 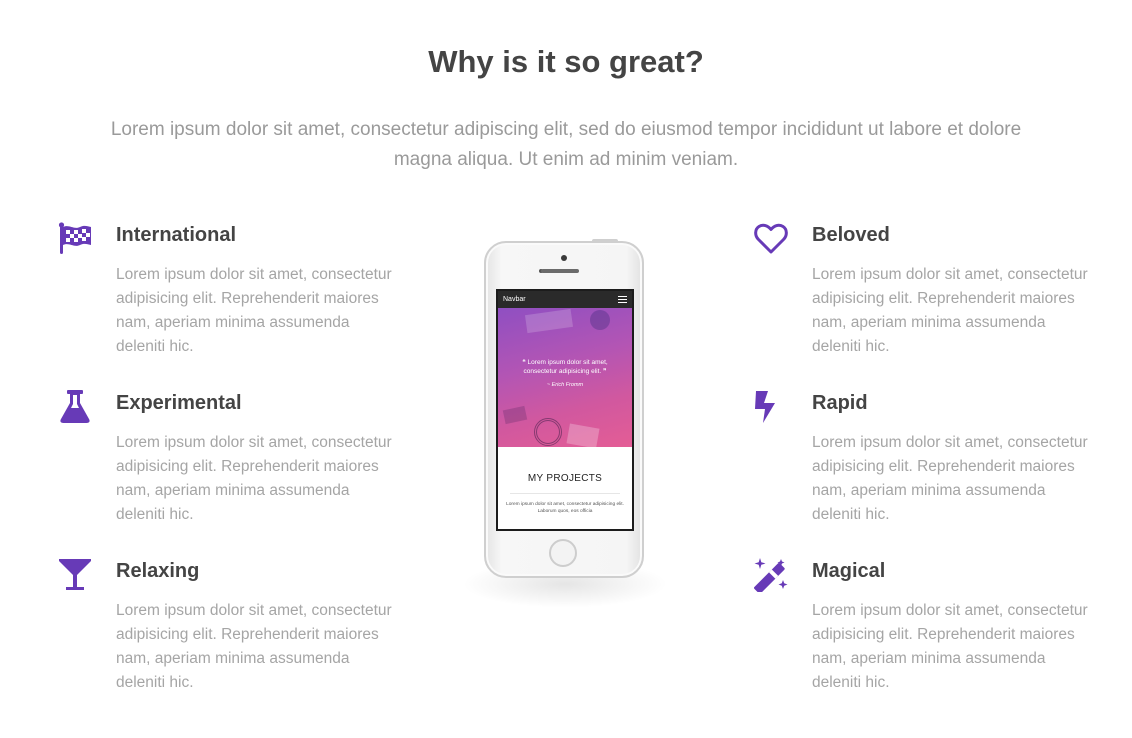 What do you see at coordinates (622, 299) in the screenshot?
I see `hamburger-menu-icon` at bounding box center [622, 299].